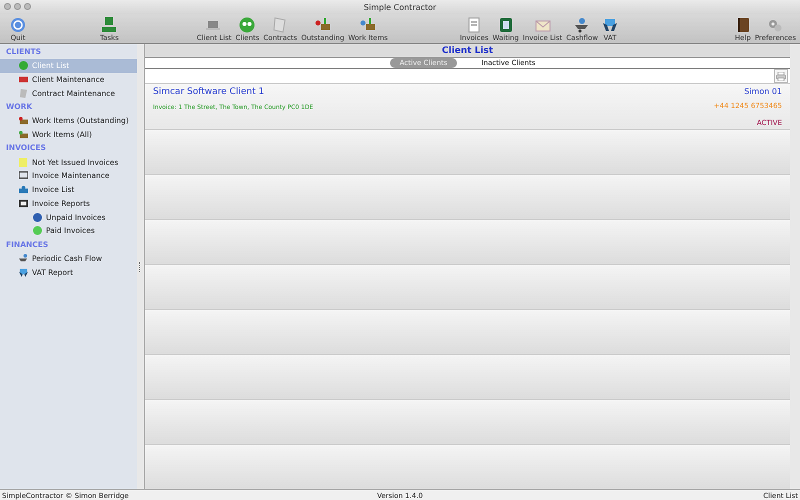  I want to click on zoom-button, so click(27, 6).